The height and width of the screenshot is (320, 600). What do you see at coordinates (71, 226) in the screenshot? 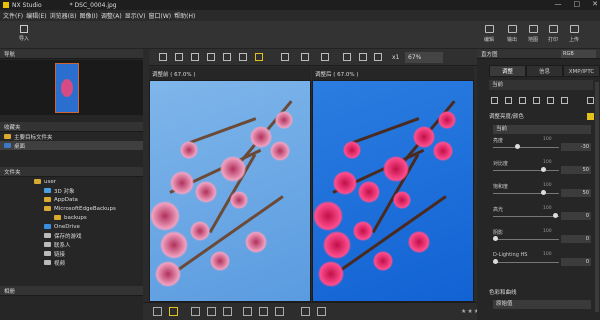
I see `folder-item: OneDrive` at bounding box center [71, 226].